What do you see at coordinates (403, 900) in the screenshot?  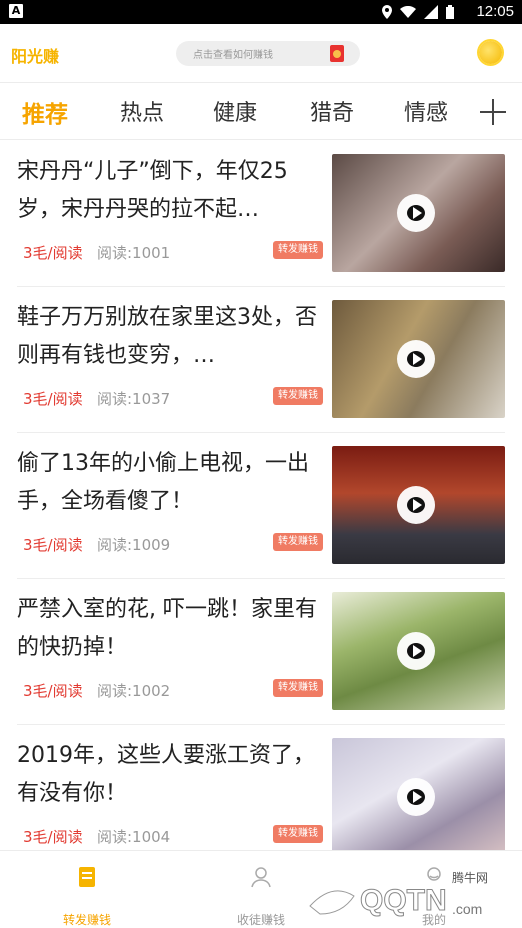 I see `watermark-site: QQTN` at bounding box center [403, 900].